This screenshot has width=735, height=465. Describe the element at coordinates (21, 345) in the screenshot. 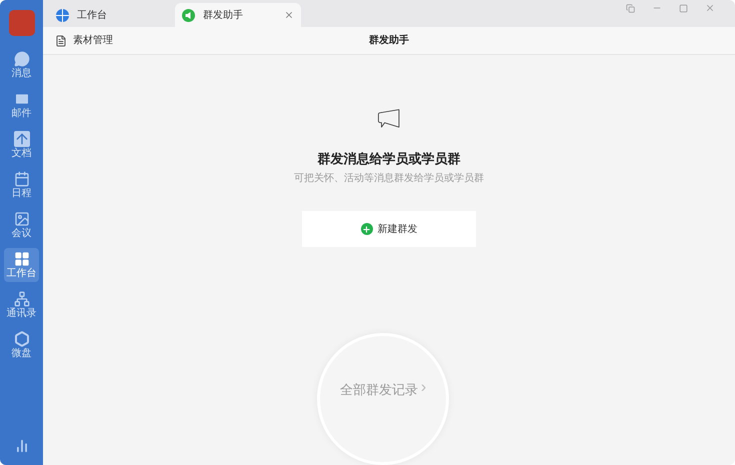

I see `sidebar-item: 微盘` at that location.